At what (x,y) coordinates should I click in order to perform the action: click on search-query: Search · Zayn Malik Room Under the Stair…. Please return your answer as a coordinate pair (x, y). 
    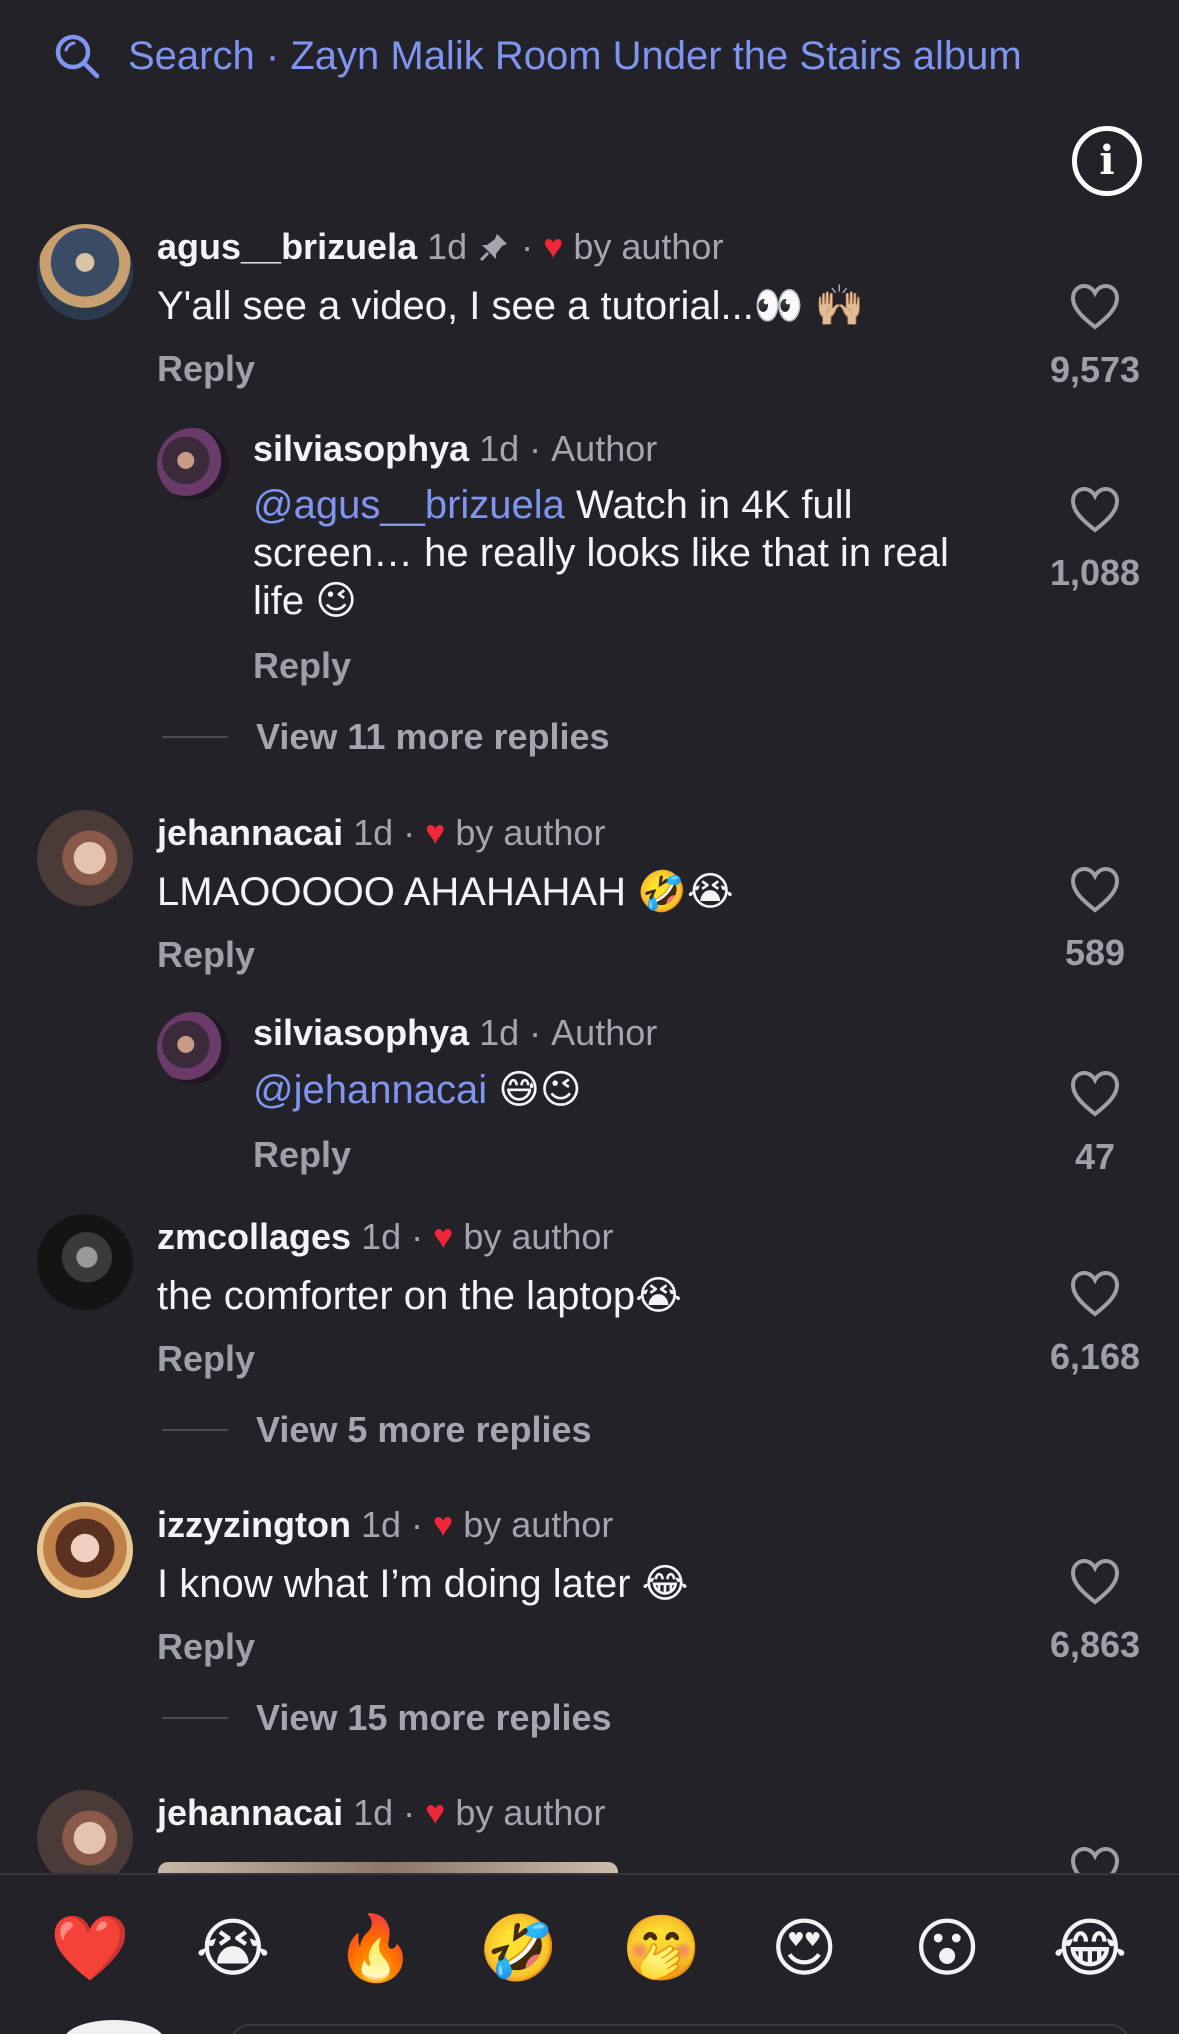
    Looking at the image, I should click on (575, 55).